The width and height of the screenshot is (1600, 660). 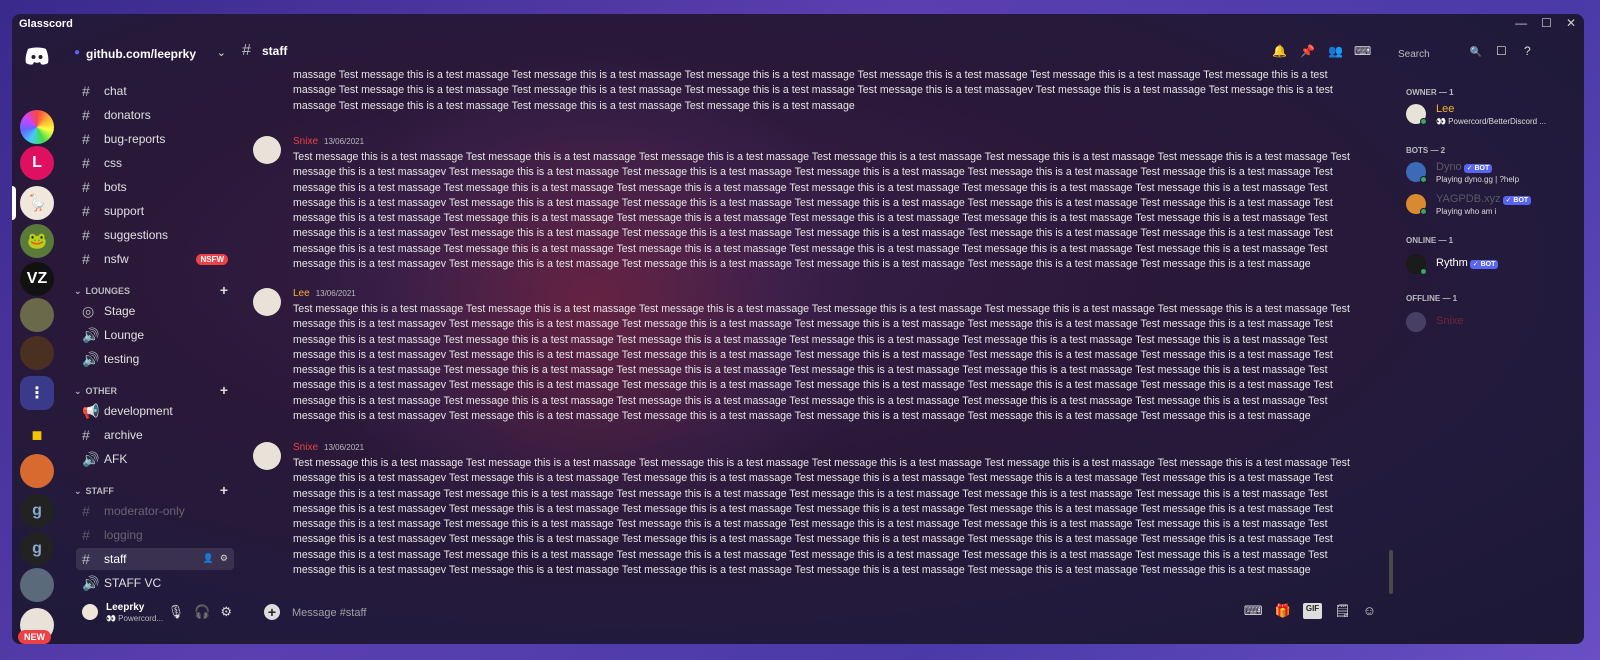 What do you see at coordinates (144, 511) in the screenshot?
I see `channel-label: moderator-only` at bounding box center [144, 511].